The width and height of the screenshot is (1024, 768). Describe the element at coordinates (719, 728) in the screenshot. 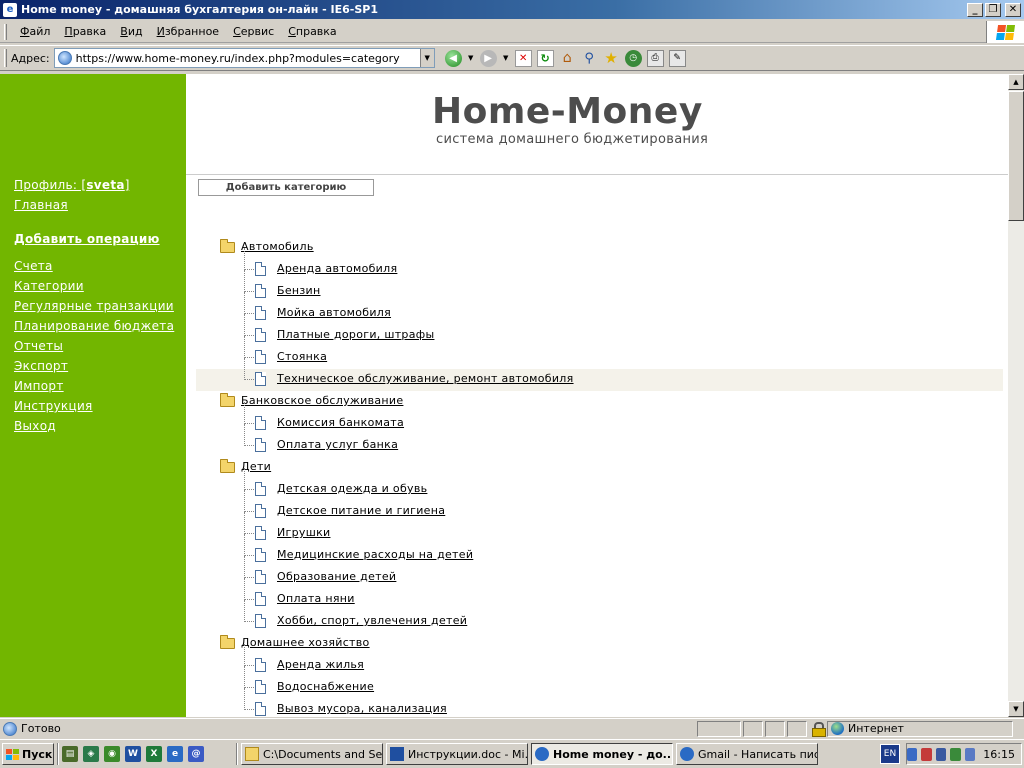

I see `status-cell` at that location.